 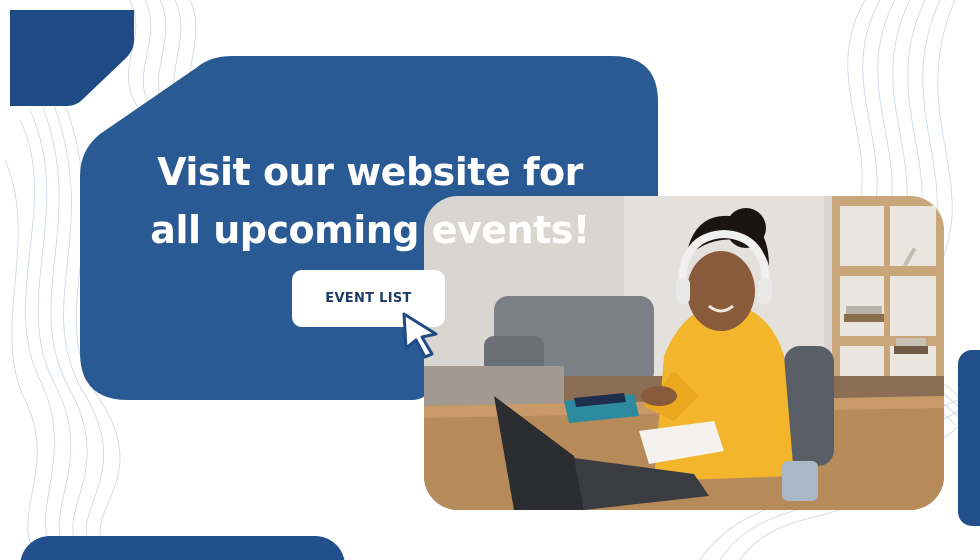 What do you see at coordinates (370, 230) in the screenshot?
I see `headline-line-2: all upcoming events!` at bounding box center [370, 230].